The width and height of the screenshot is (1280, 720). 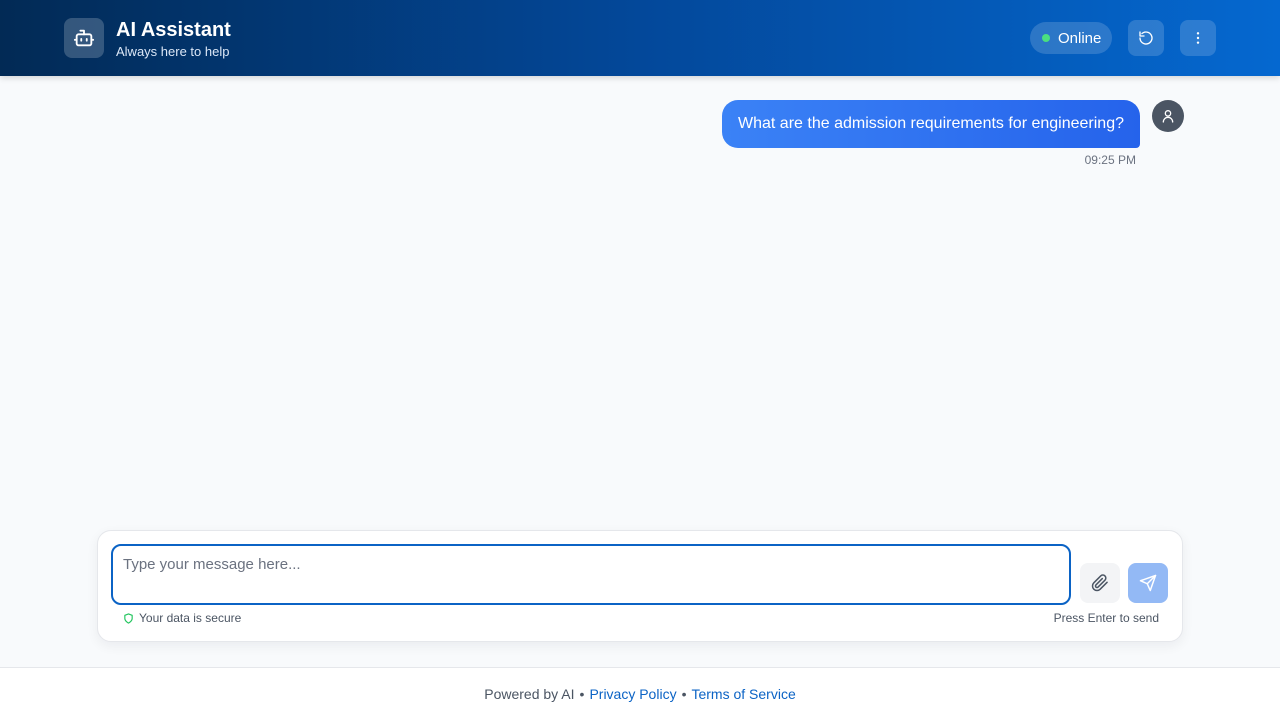 What do you see at coordinates (743, 694) in the screenshot?
I see `terms-of-service-link: Terms of Service` at bounding box center [743, 694].